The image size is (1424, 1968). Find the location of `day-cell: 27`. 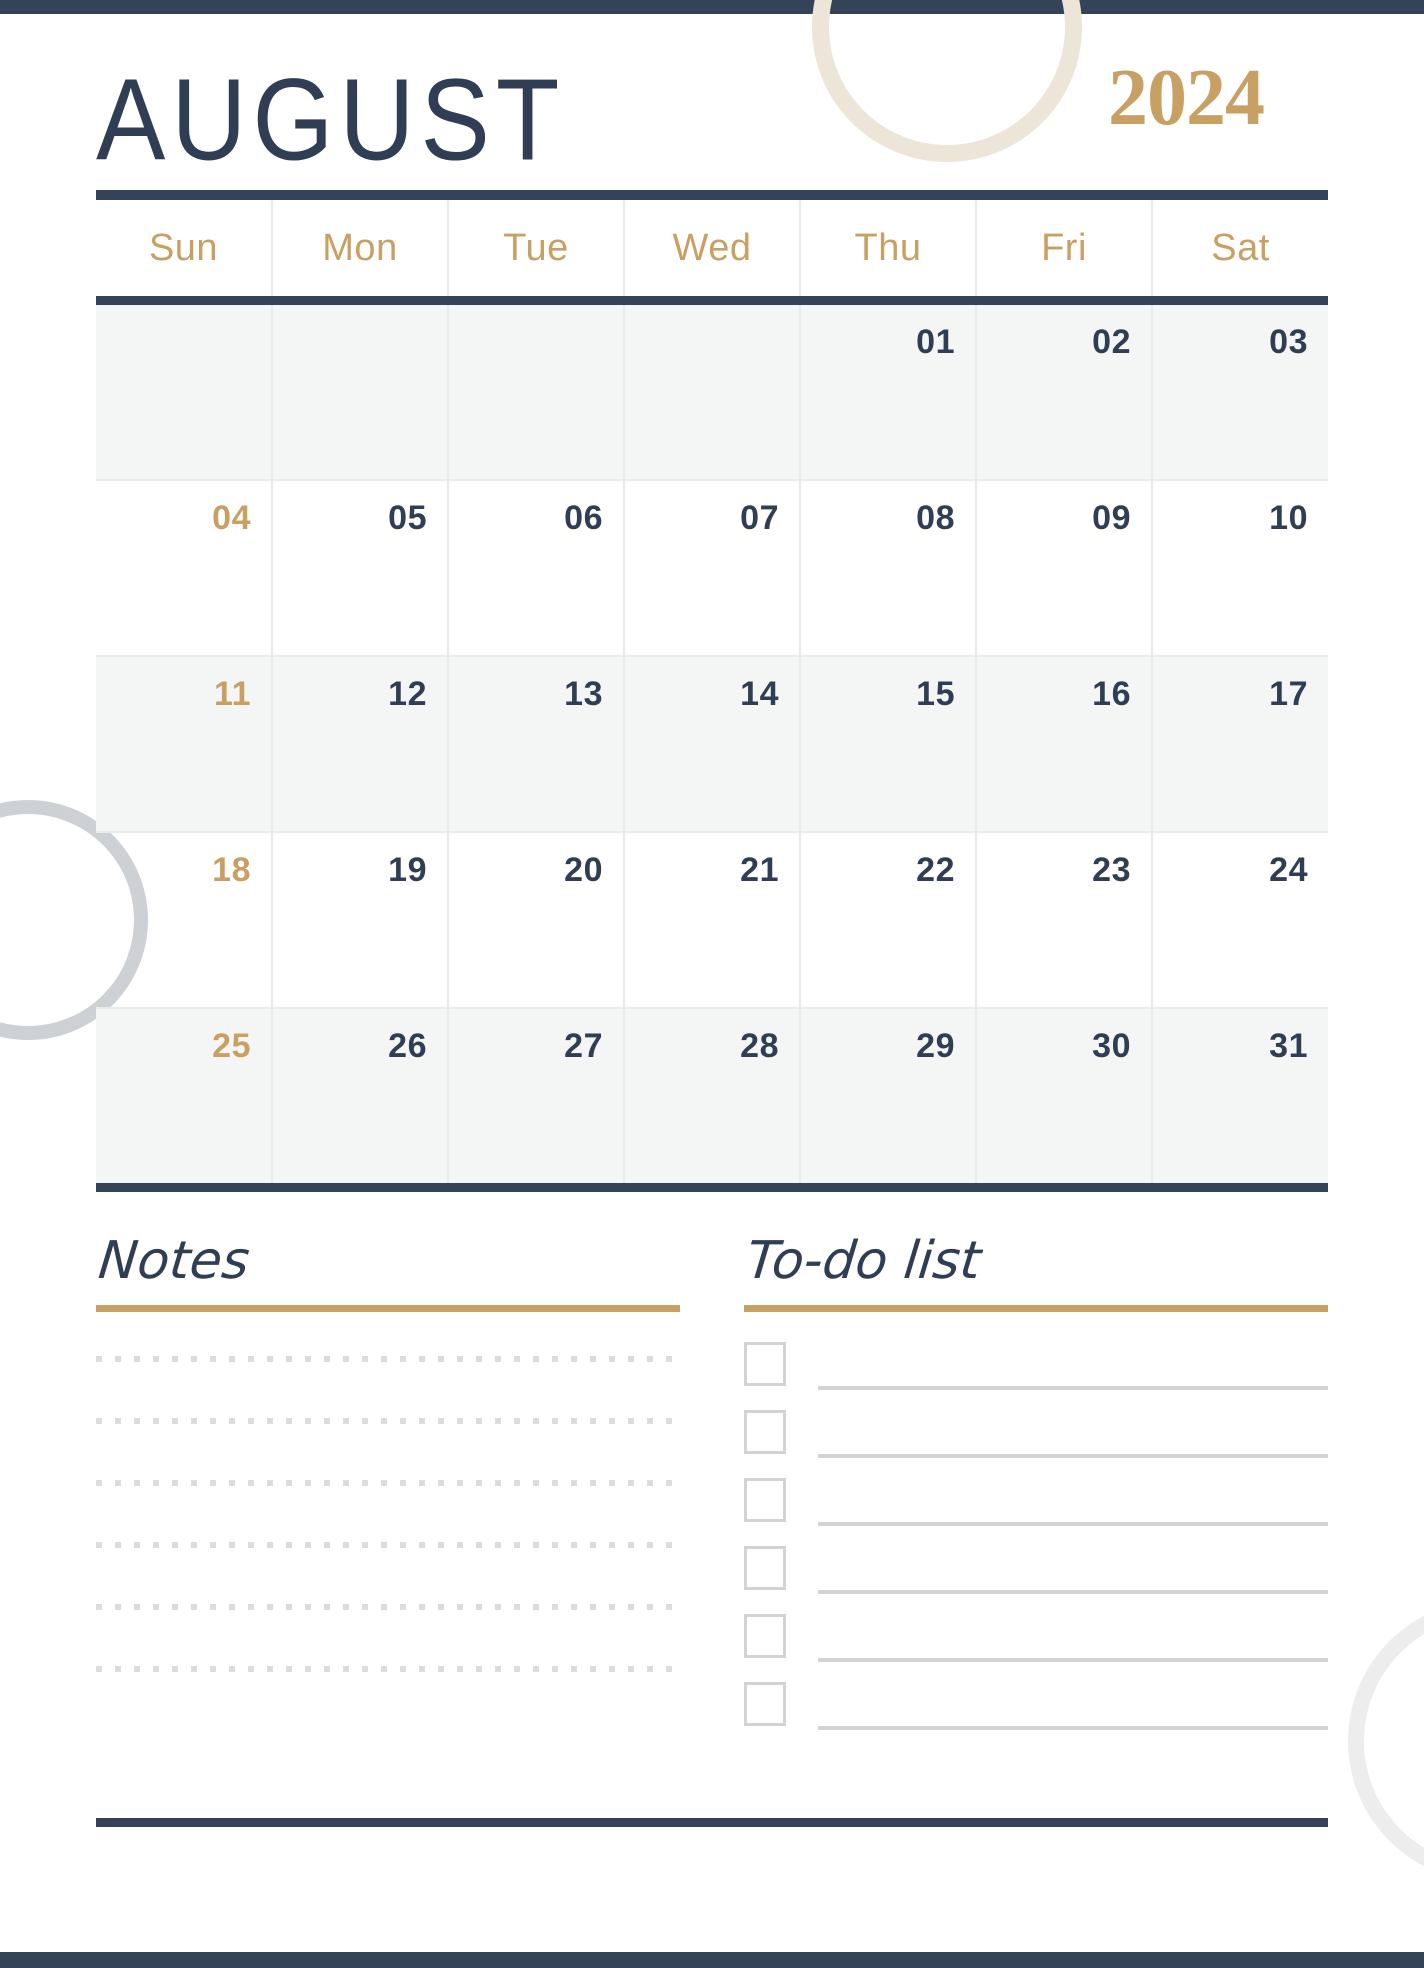

day-cell: 27 is located at coordinates (536, 1095).